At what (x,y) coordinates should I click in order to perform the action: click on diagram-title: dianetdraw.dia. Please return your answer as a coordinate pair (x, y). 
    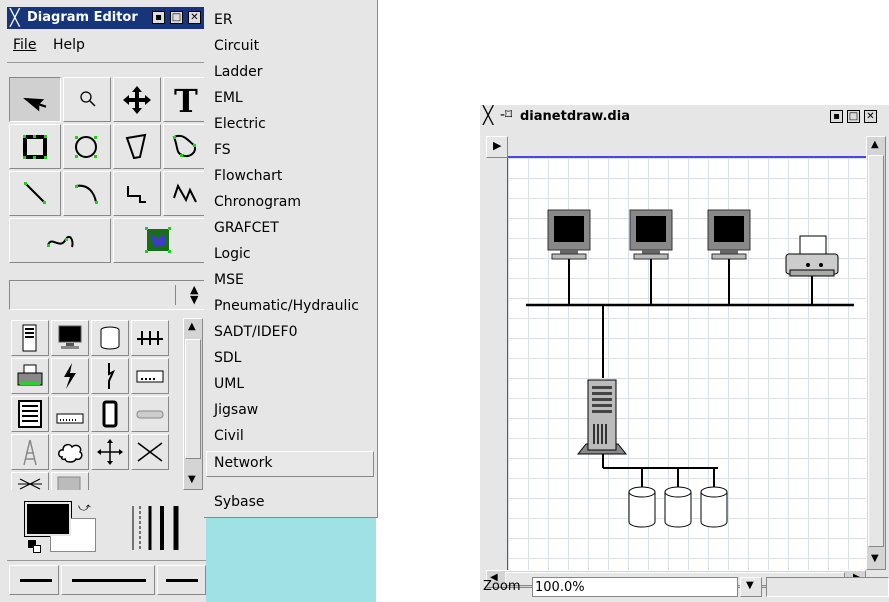
    Looking at the image, I should click on (575, 116).